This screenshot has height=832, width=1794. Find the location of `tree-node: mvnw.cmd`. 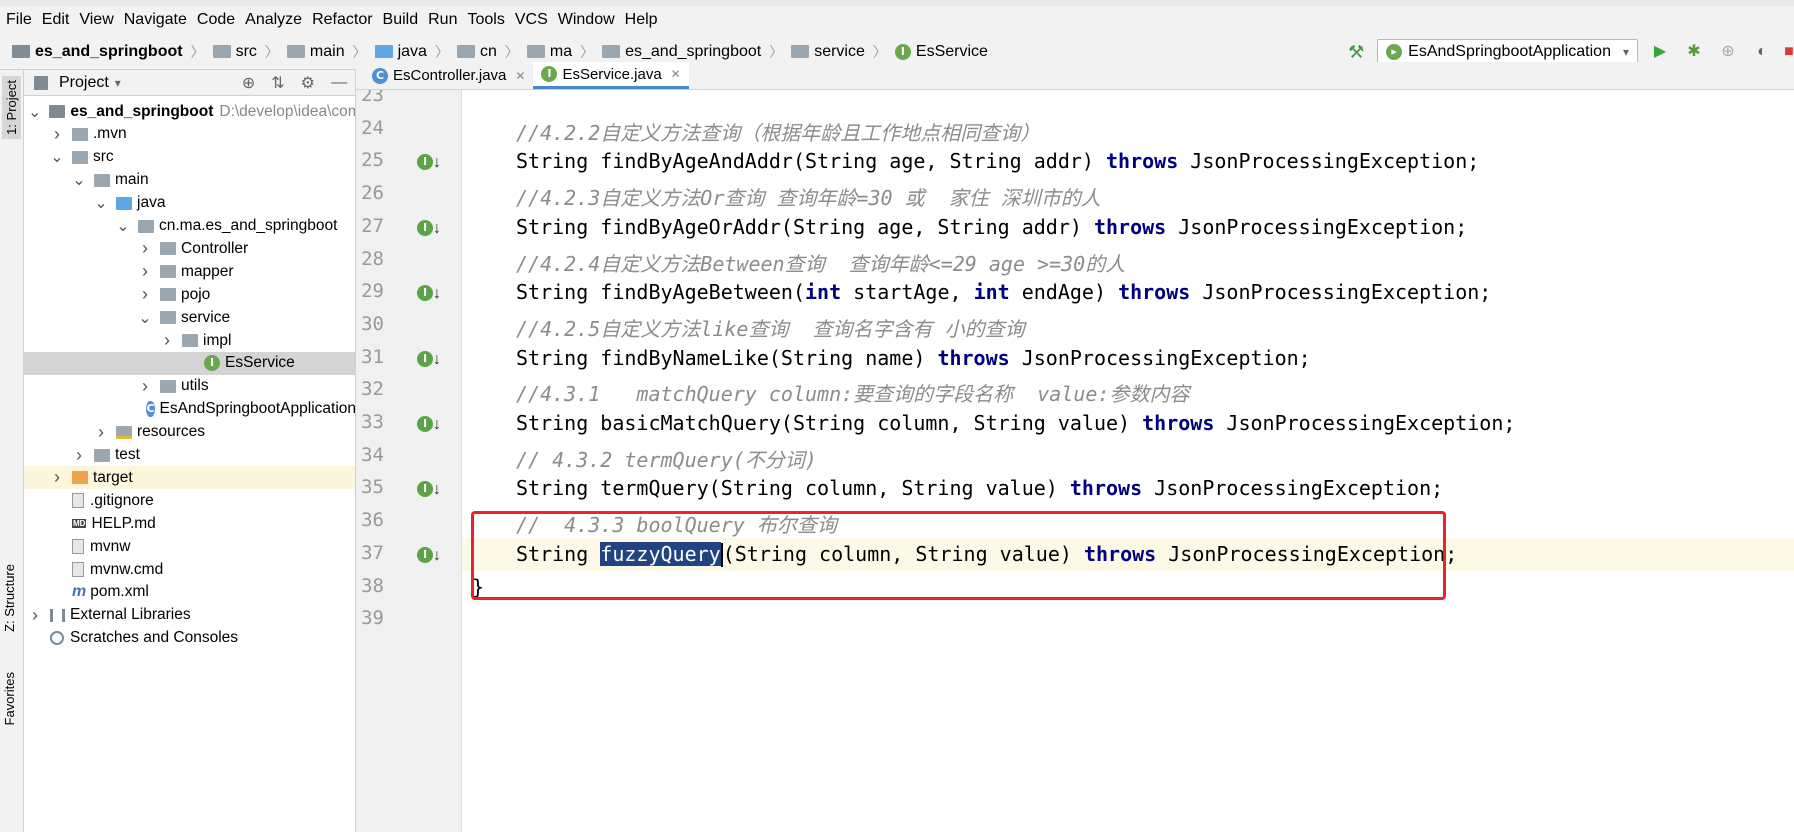

tree-node: mvnw.cmd is located at coordinates (189, 569).